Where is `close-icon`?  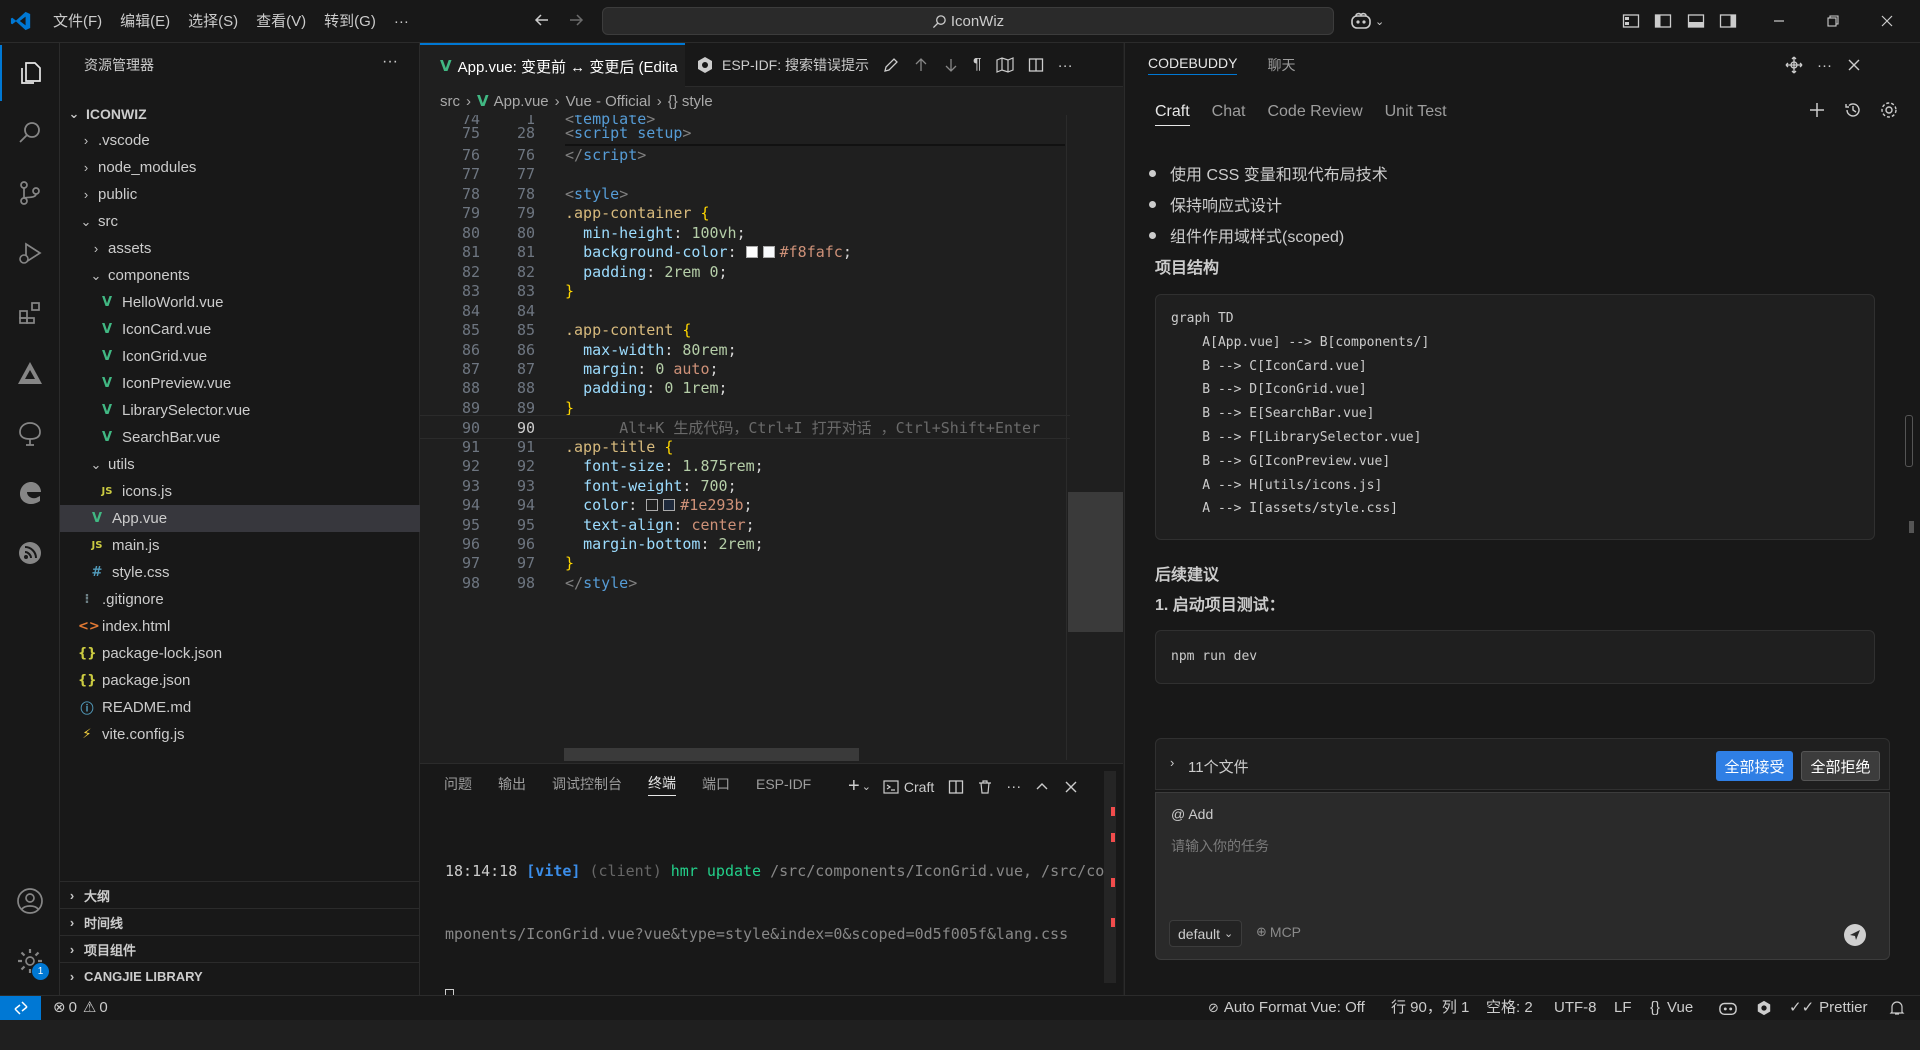
close-icon is located at coordinates (1854, 65).